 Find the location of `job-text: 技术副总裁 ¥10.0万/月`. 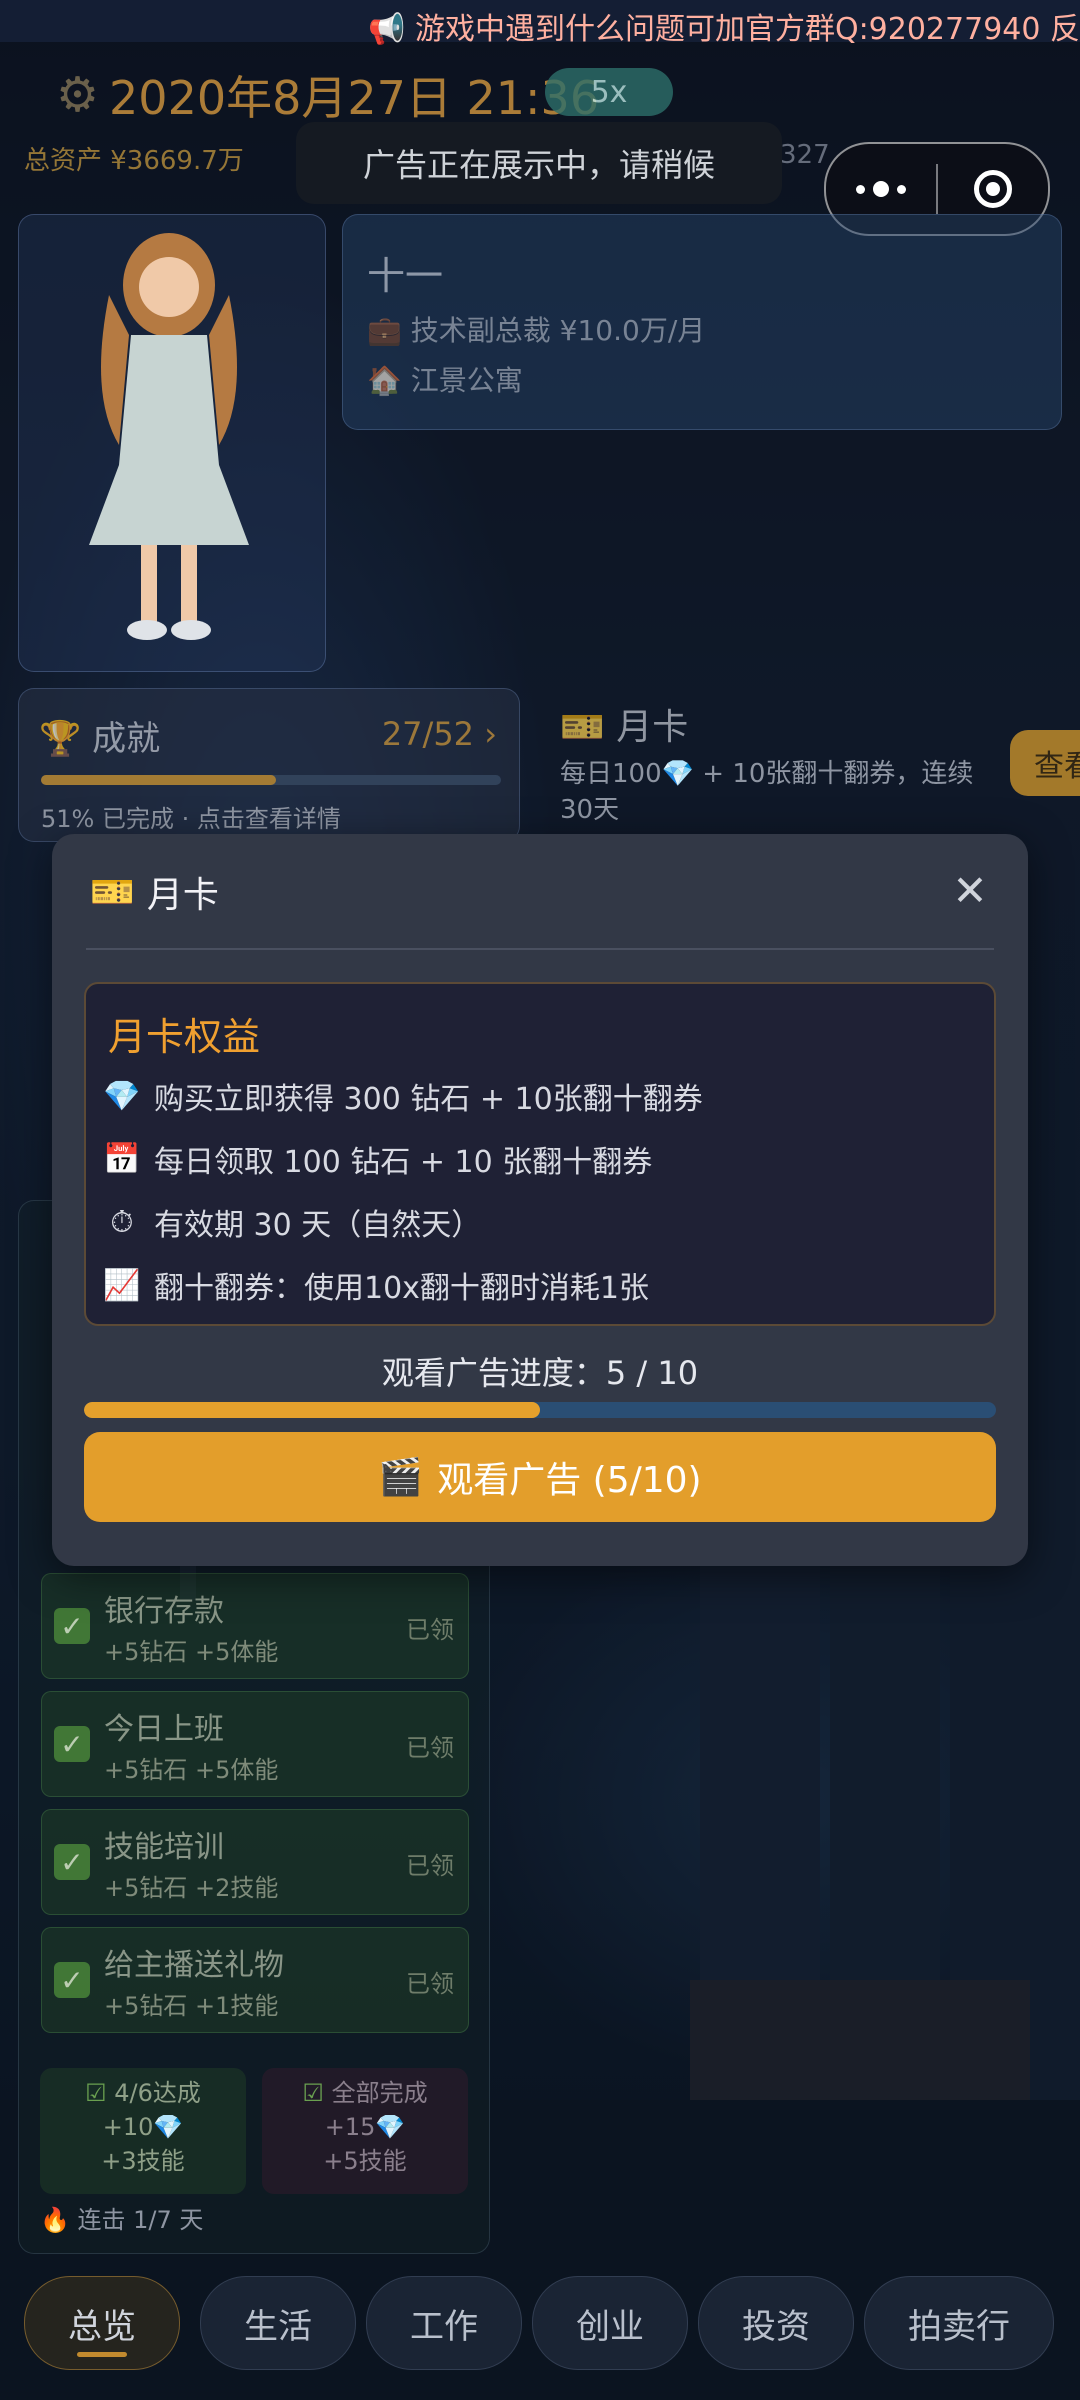

job-text: 技术副总裁 ¥10.0万/月 is located at coordinates (558, 330).